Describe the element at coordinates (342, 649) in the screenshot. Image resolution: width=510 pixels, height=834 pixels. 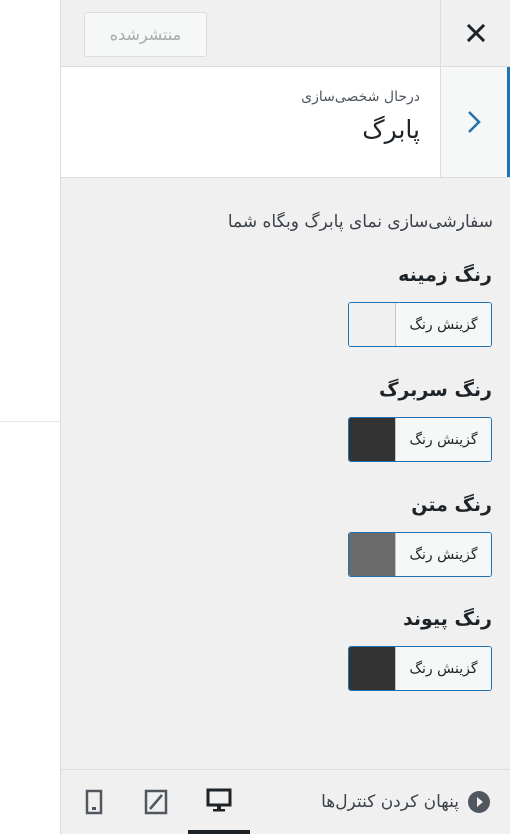
I see `control-link-color: رنگ پیوند گزینش رنگ` at that location.